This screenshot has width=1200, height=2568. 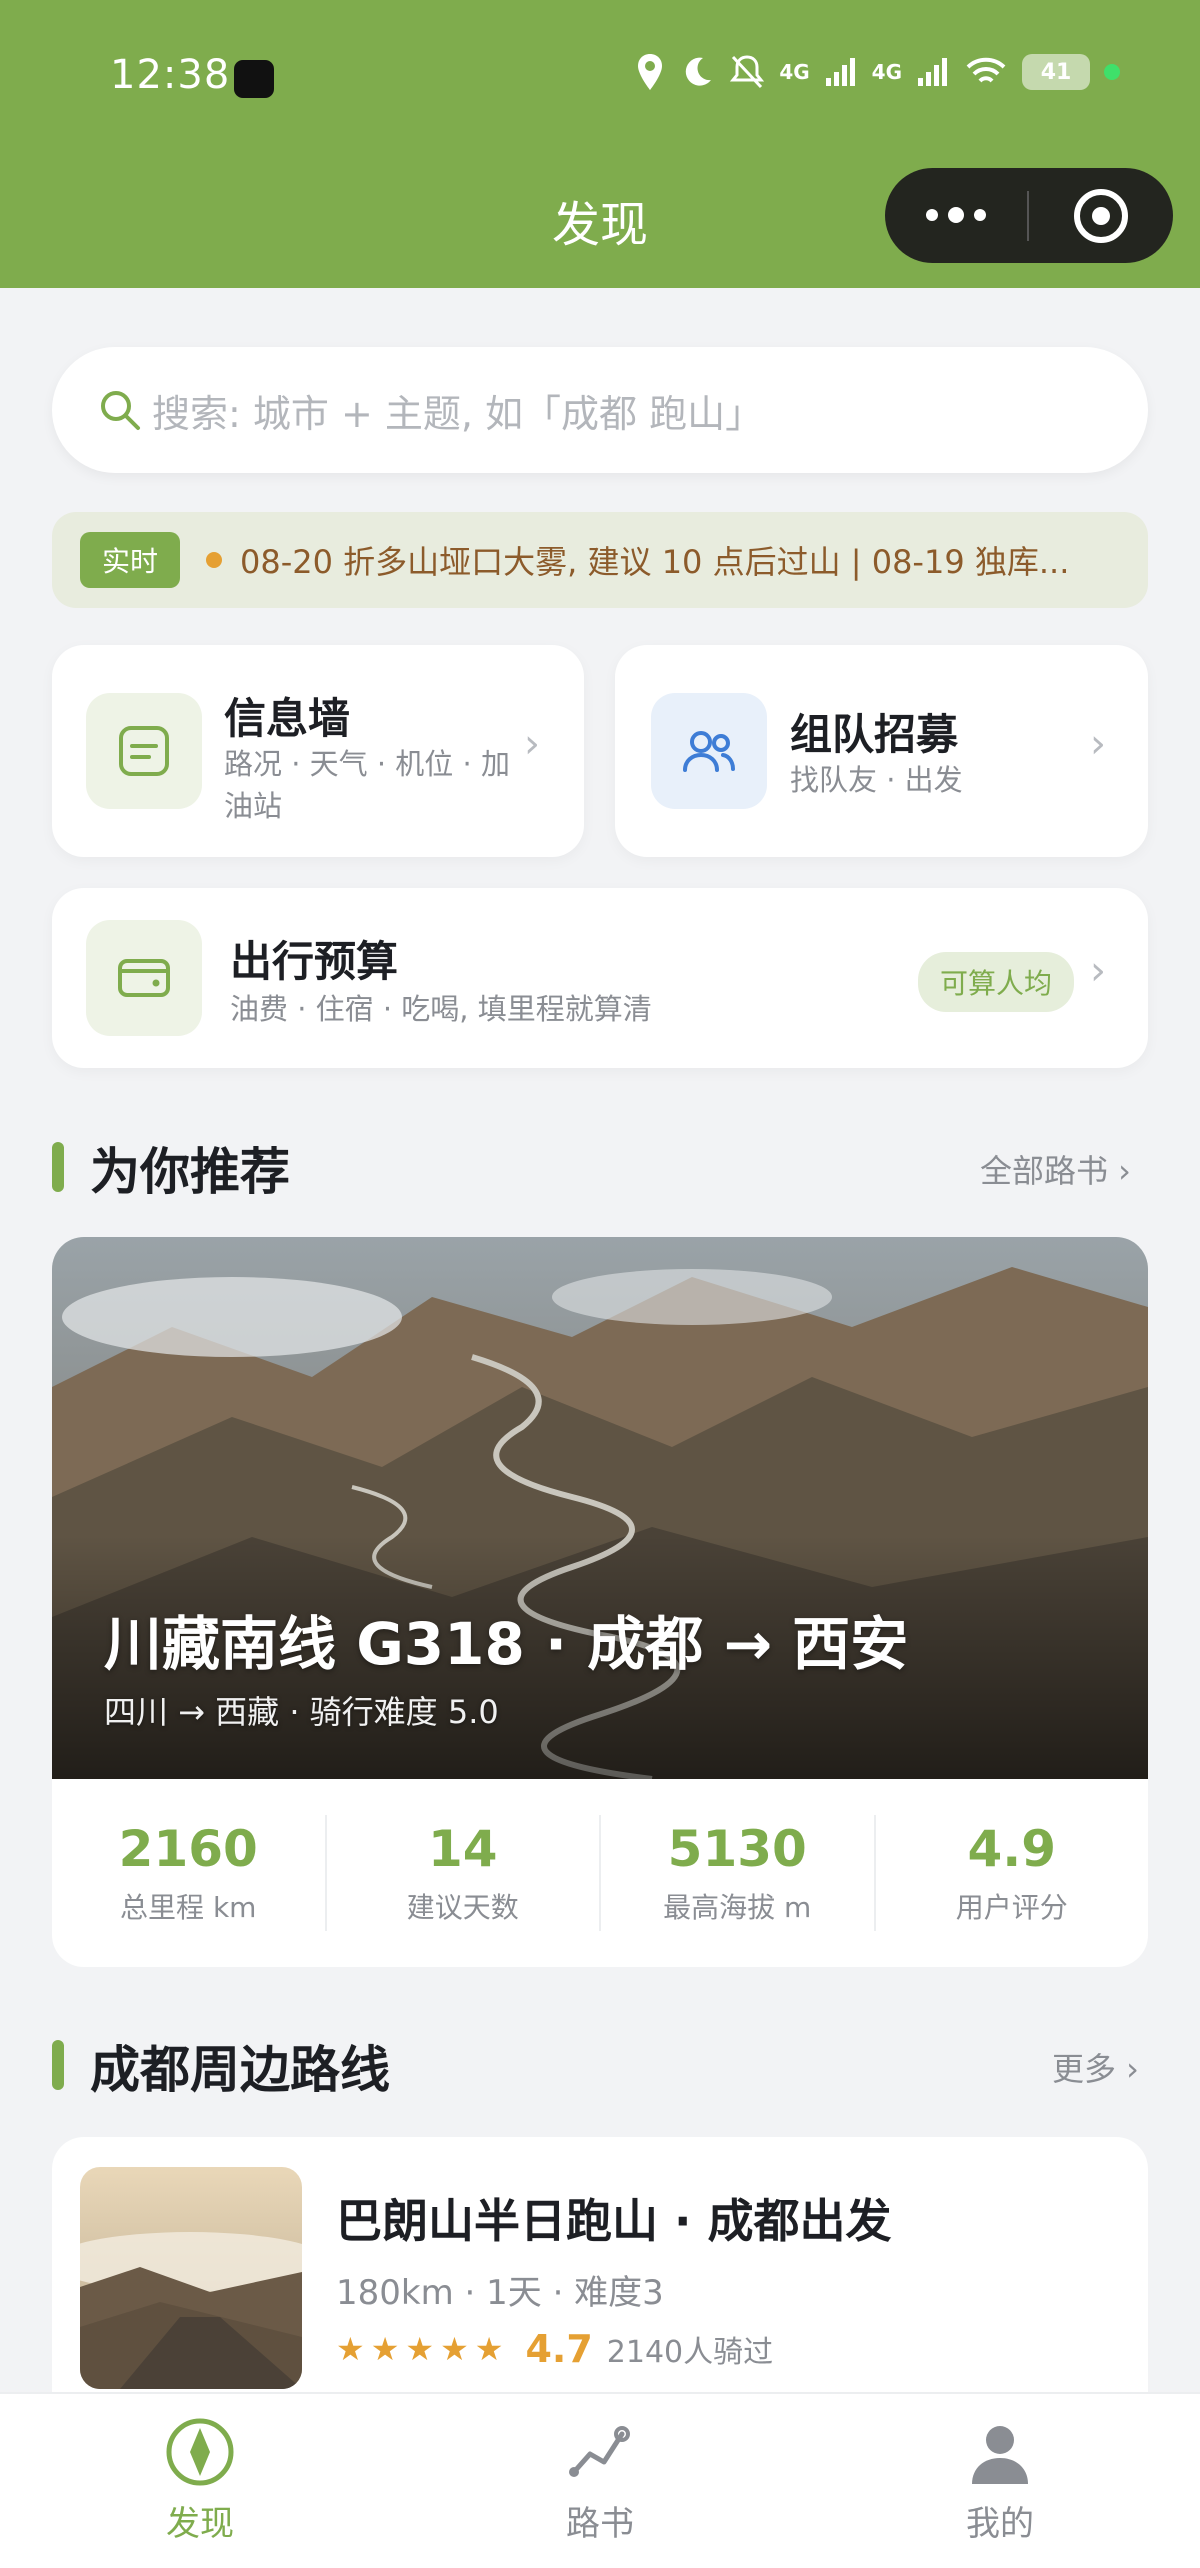 What do you see at coordinates (1011, 1907) in the screenshot?
I see `stat-label: 用户评分` at bounding box center [1011, 1907].